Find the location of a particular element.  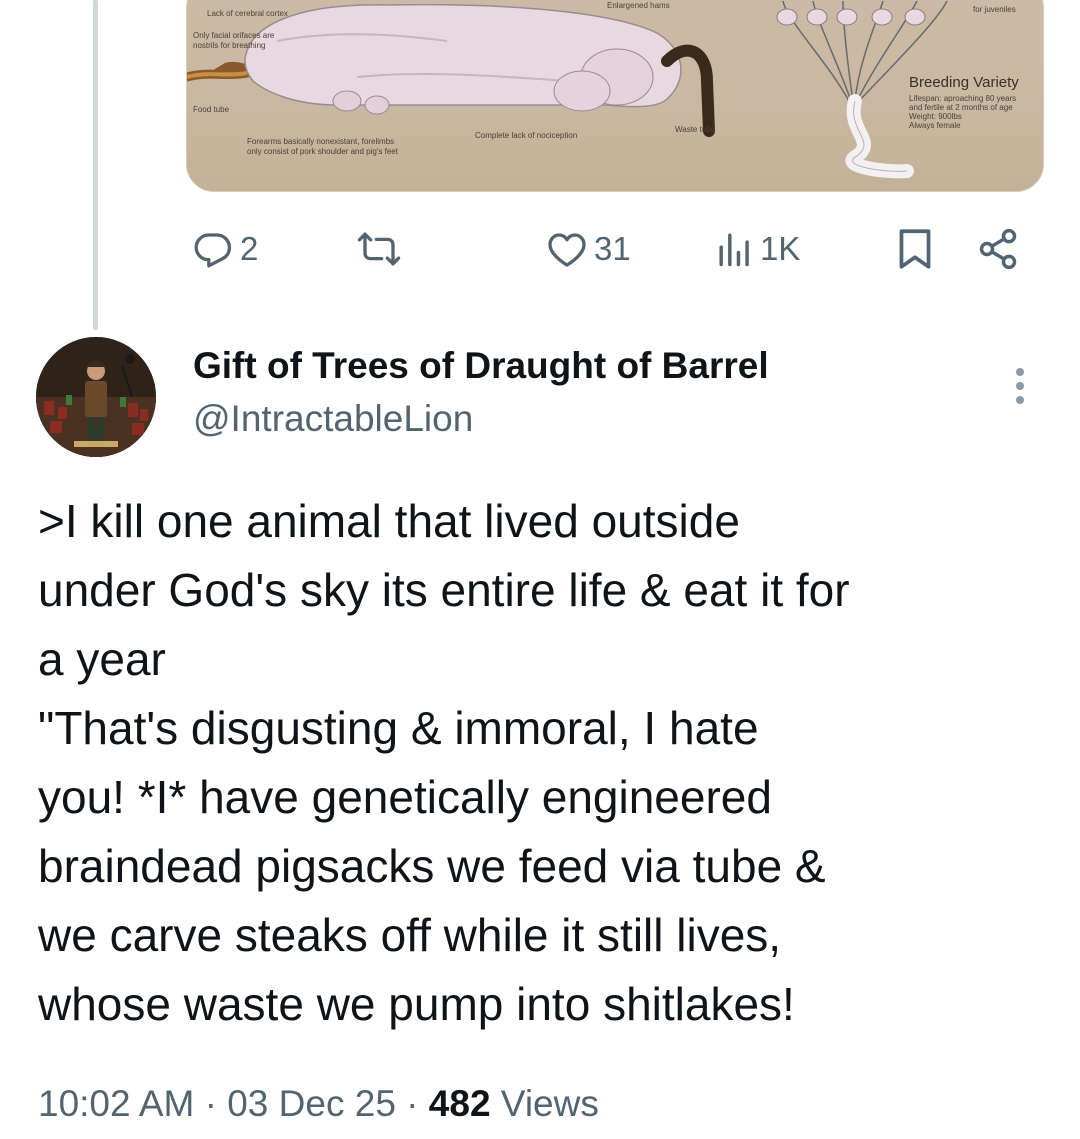

retweet-icon is located at coordinates (379, 249).